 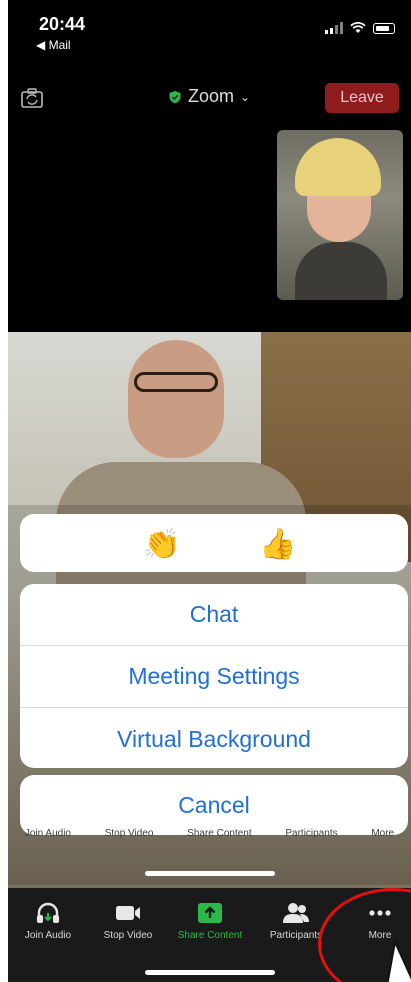 What do you see at coordinates (340, 215) in the screenshot?
I see `self-video-thumbnail` at bounding box center [340, 215].